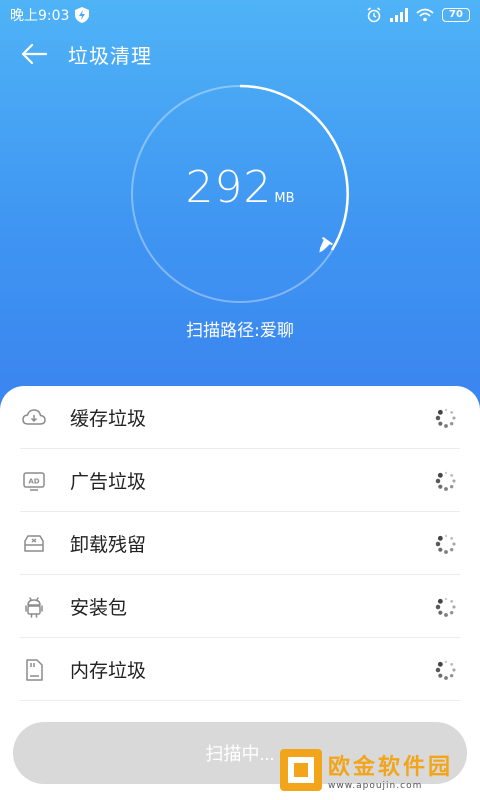  What do you see at coordinates (108, 671) in the screenshot?
I see `list-item-label: 内存垃圾` at bounding box center [108, 671].